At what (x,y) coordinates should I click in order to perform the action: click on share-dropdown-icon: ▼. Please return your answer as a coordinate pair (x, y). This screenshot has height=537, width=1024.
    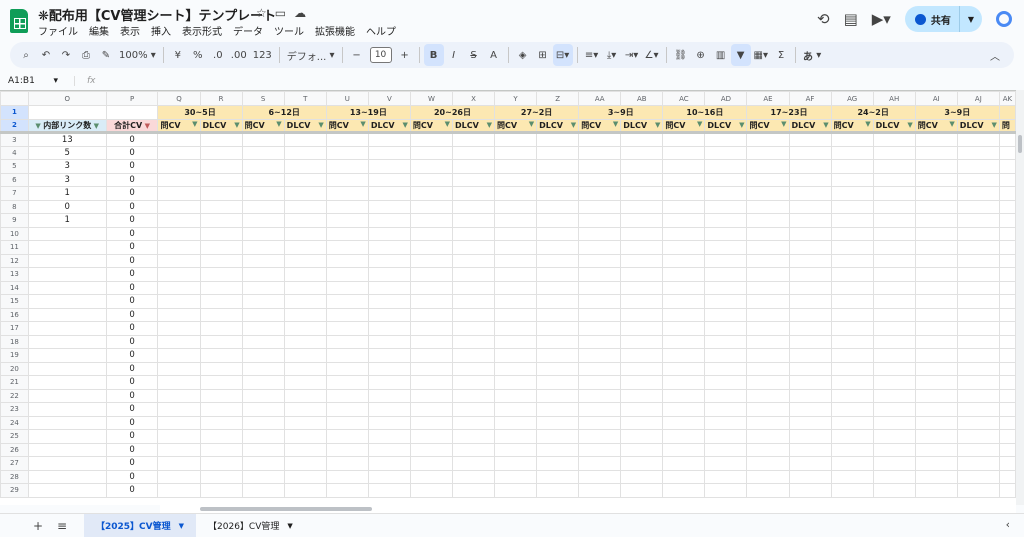
    Looking at the image, I should click on (970, 19).